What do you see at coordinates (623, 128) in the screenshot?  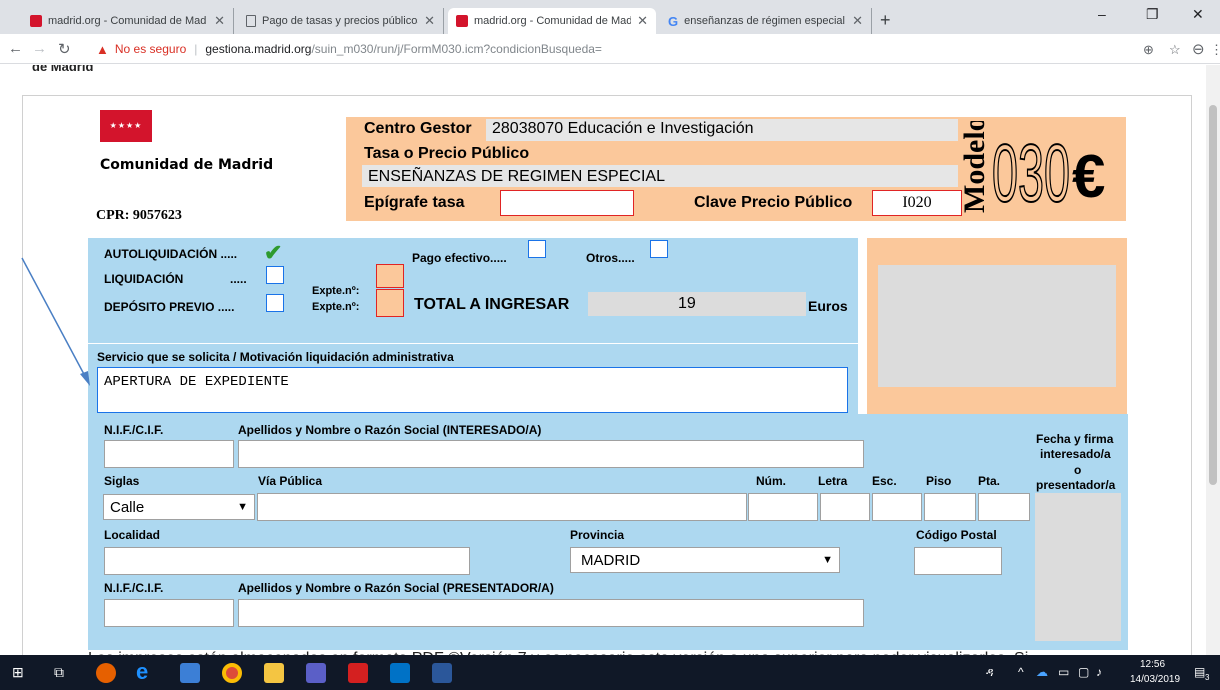 I see `centro-gestor-value: 28038070 Educación e Investigación` at bounding box center [623, 128].